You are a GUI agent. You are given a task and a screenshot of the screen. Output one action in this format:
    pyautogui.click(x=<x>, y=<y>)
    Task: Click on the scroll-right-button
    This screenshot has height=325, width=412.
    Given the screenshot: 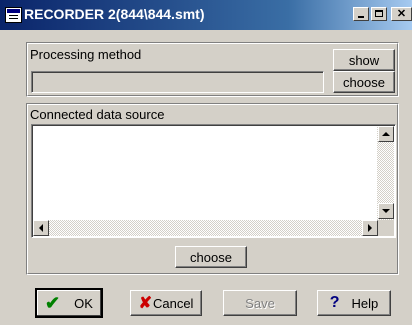 What is the action you would take?
    pyautogui.click(x=370, y=228)
    